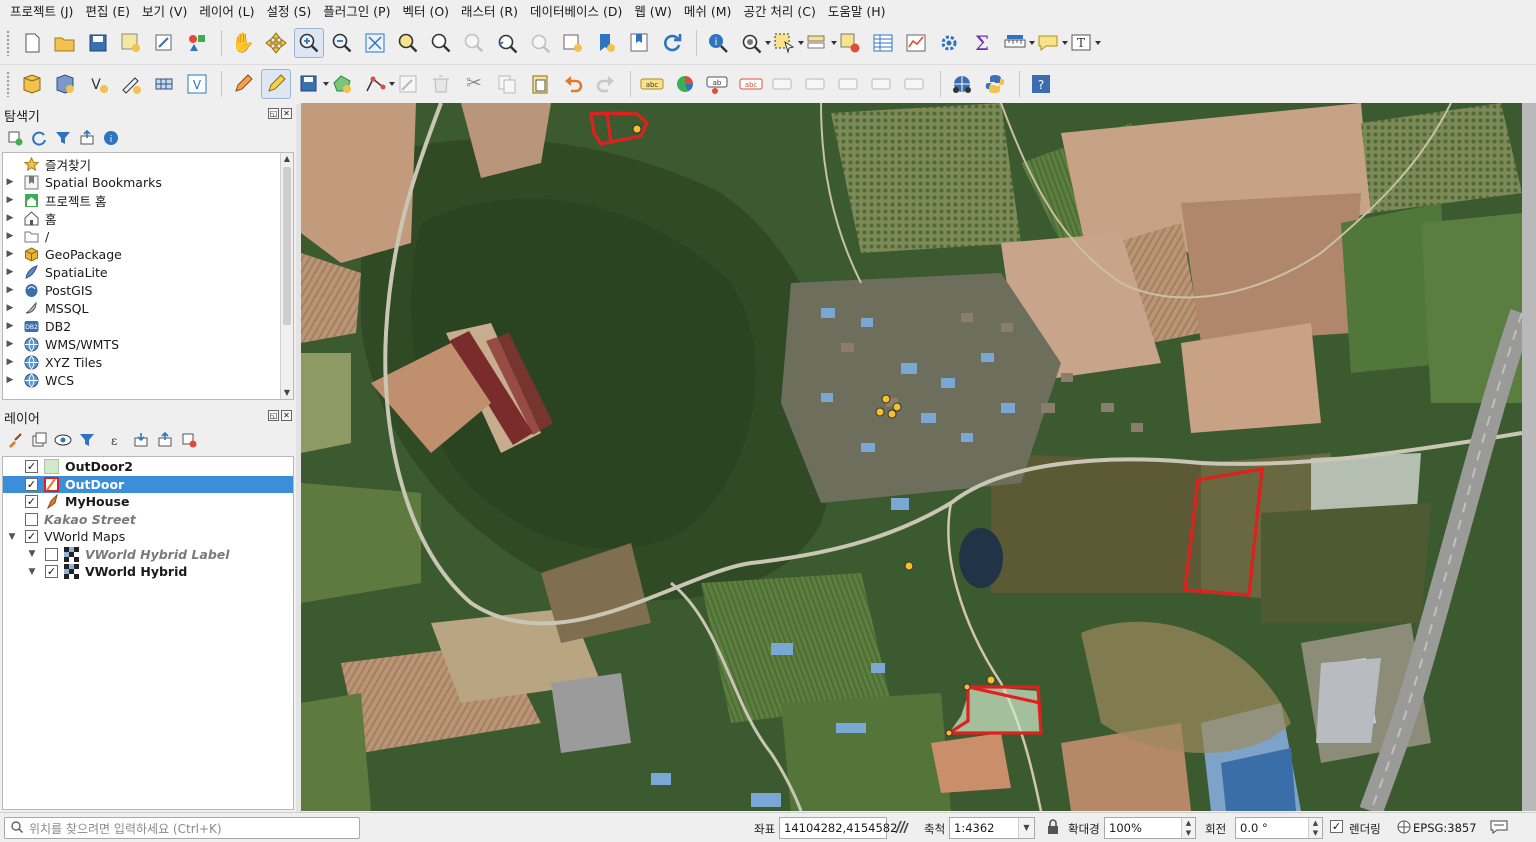  What do you see at coordinates (916, 43) in the screenshot?
I see `statistics-icon` at bounding box center [916, 43].